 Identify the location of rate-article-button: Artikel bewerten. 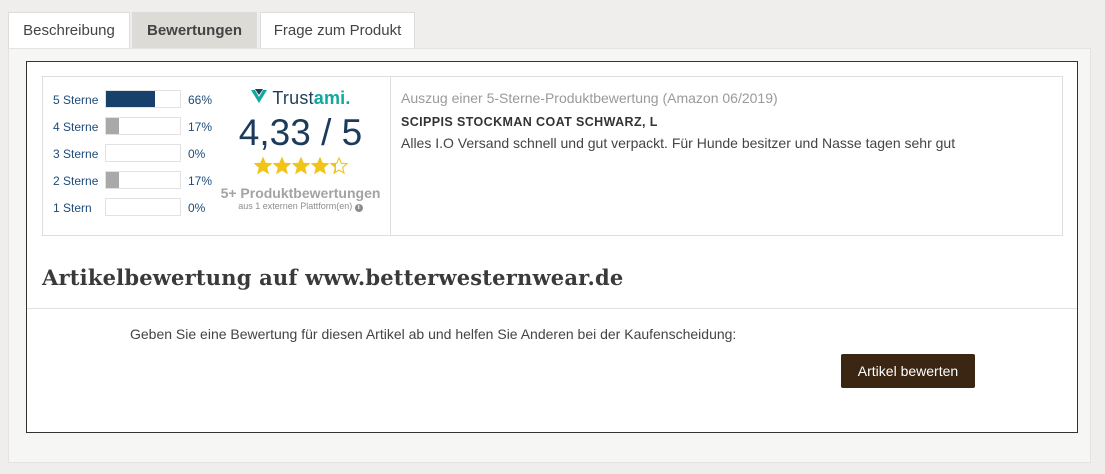
(908, 371).